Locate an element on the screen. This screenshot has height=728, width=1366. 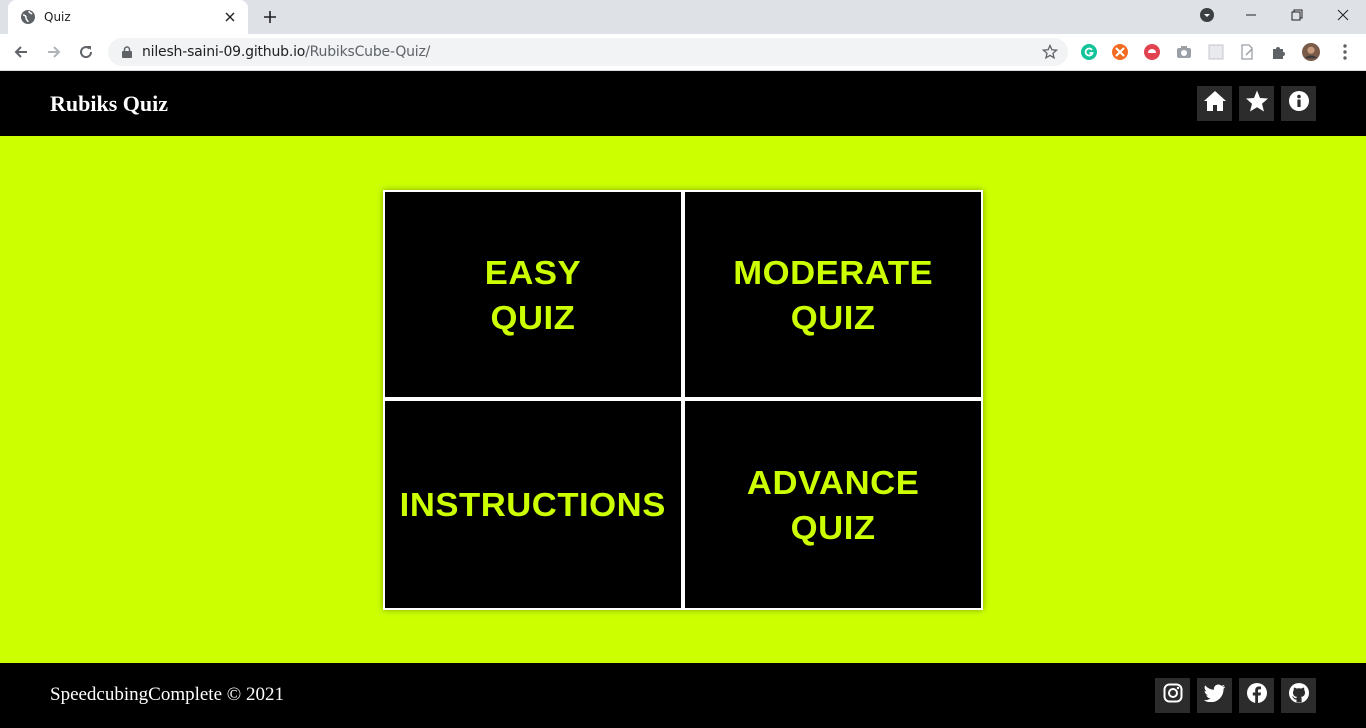
info-icon is located at coordinates (1298, 103).